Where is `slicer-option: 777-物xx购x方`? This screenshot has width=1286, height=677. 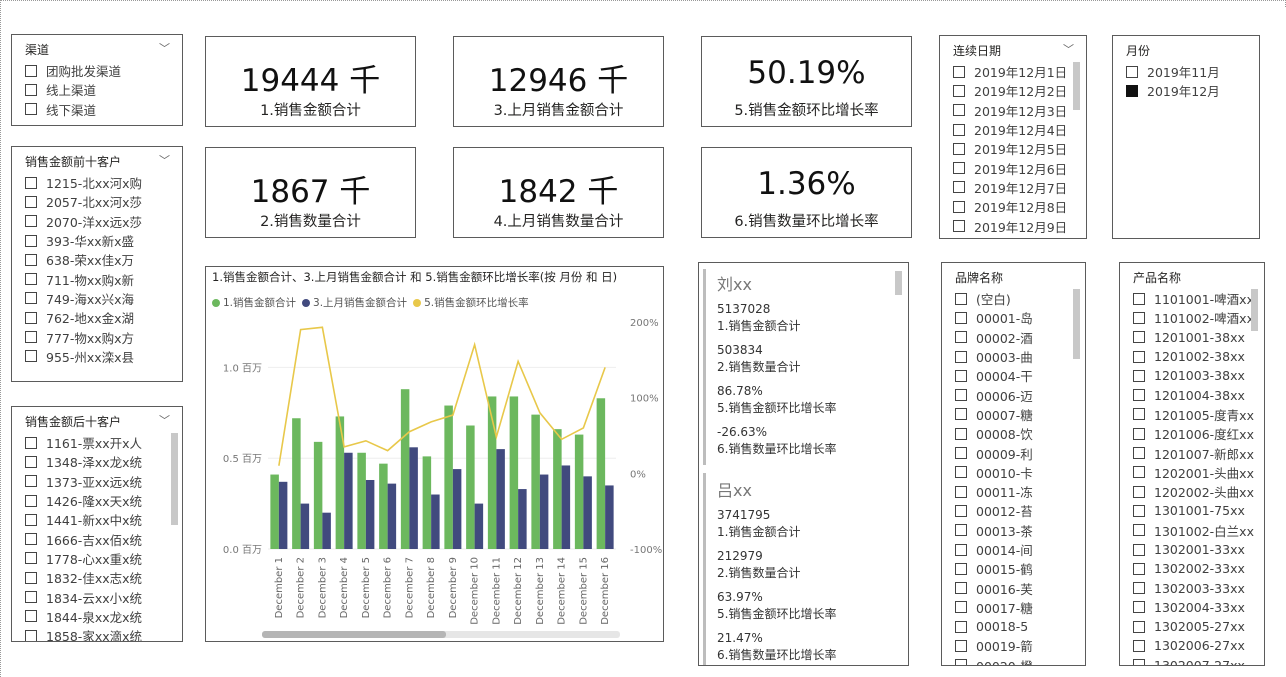
slicer-option: 777-物xx购x方 is located at coordinates (83, 336).